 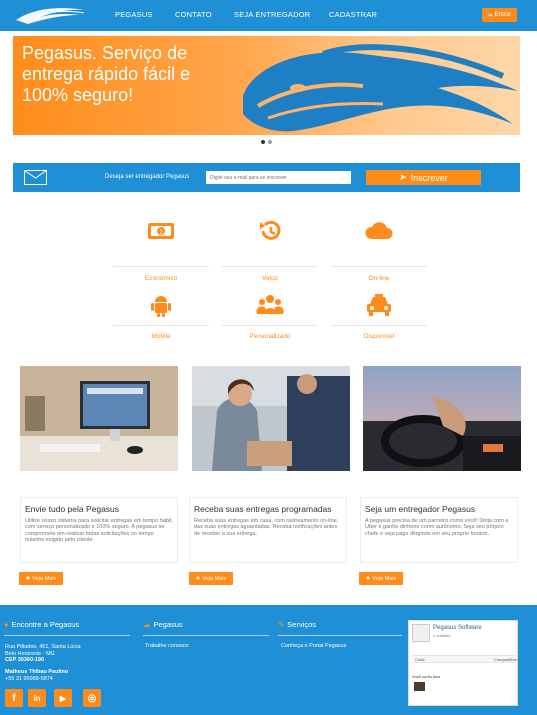 I want to click on login-button-label: Entrar, so click(x=503, y=15).